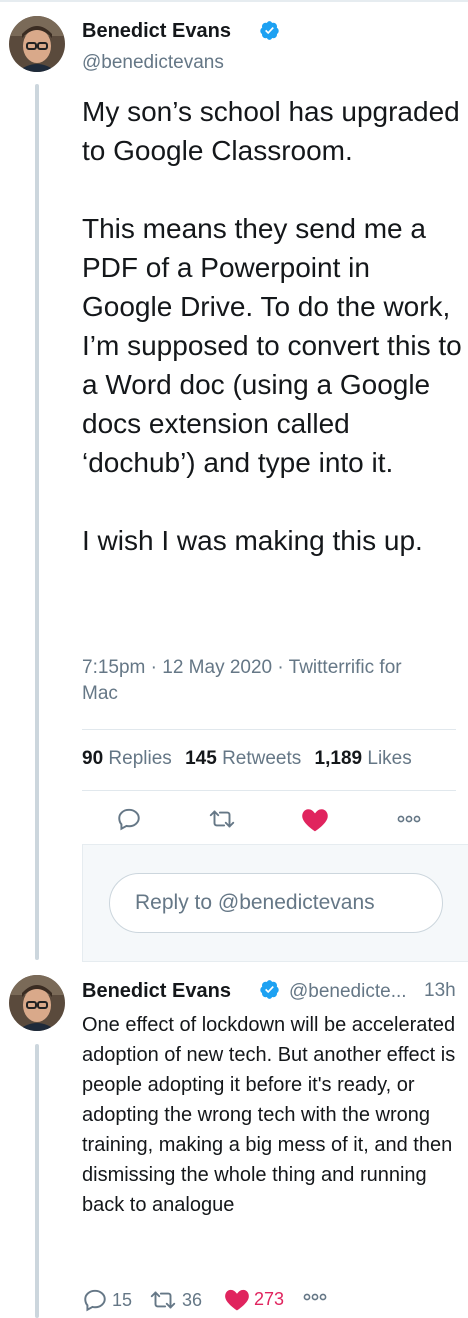 The height and width of the screenshot is (1318, 468). I want to click on reply-button, so click(129, 819).